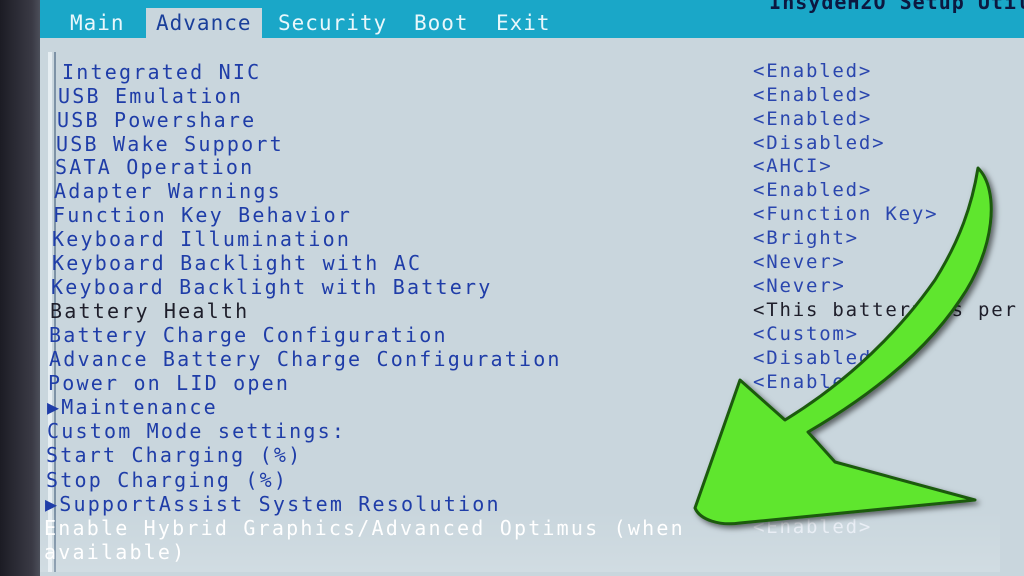 The height and width of the screenshot is (576, 1024). What do you see at coordinates (97, 23) in the screenshot?
I see `tab-main: Main` at bounding box center [97, 23].